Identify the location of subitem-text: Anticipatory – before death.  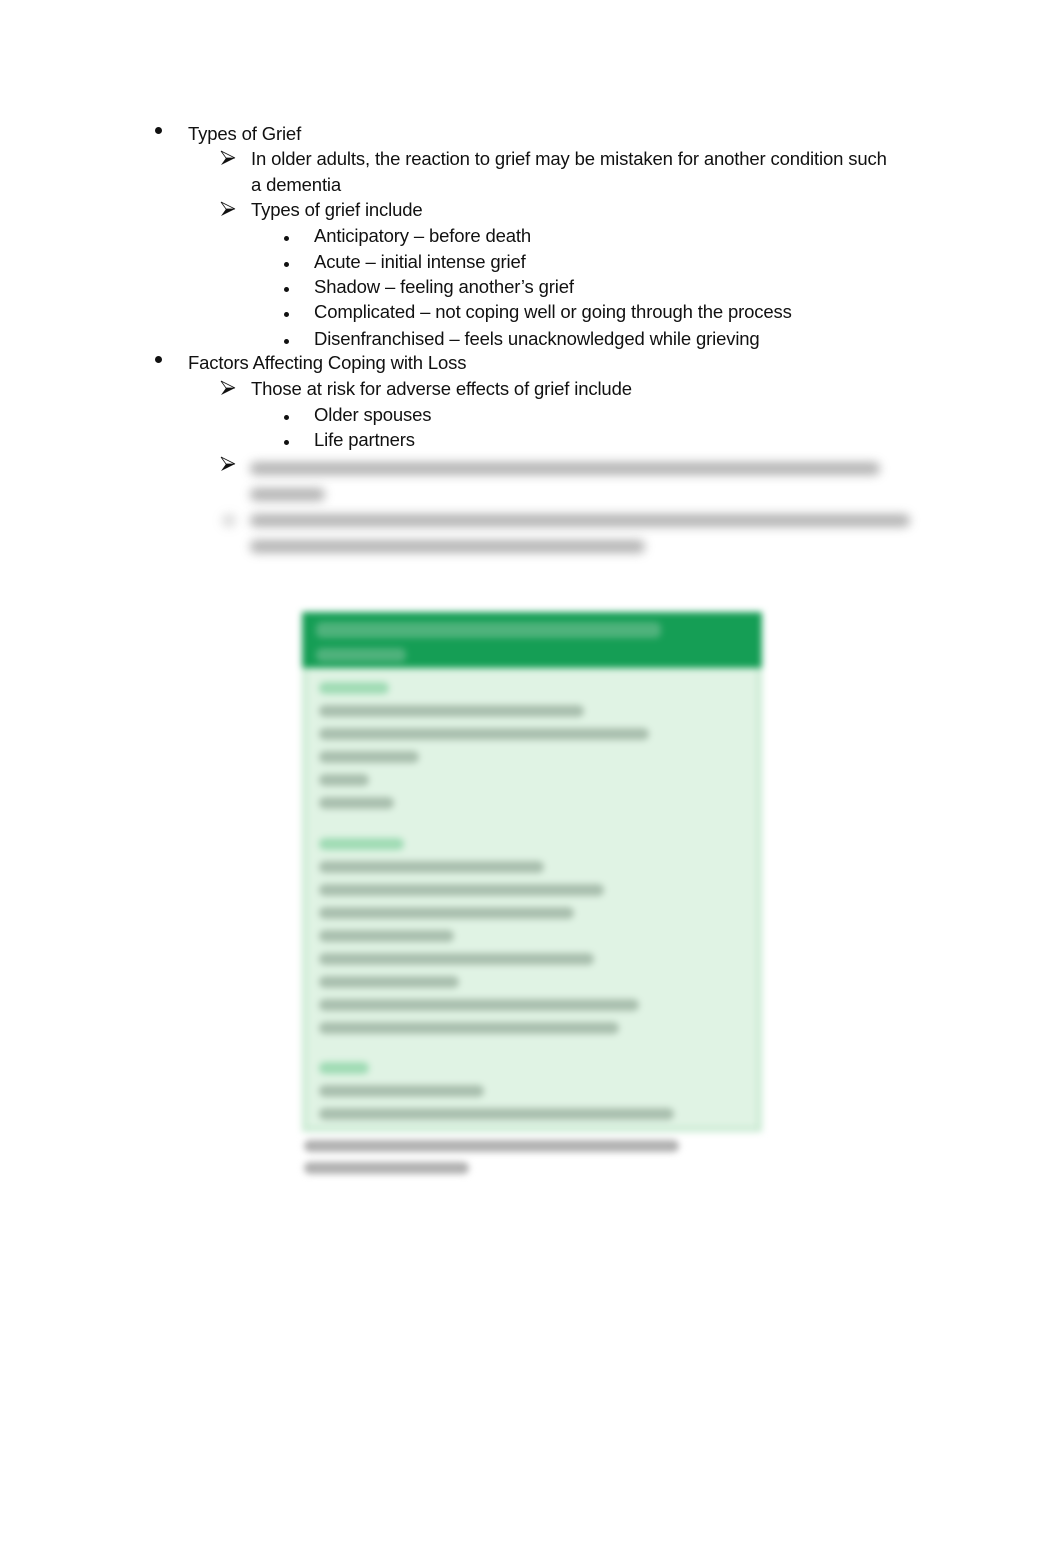
(423, 235).